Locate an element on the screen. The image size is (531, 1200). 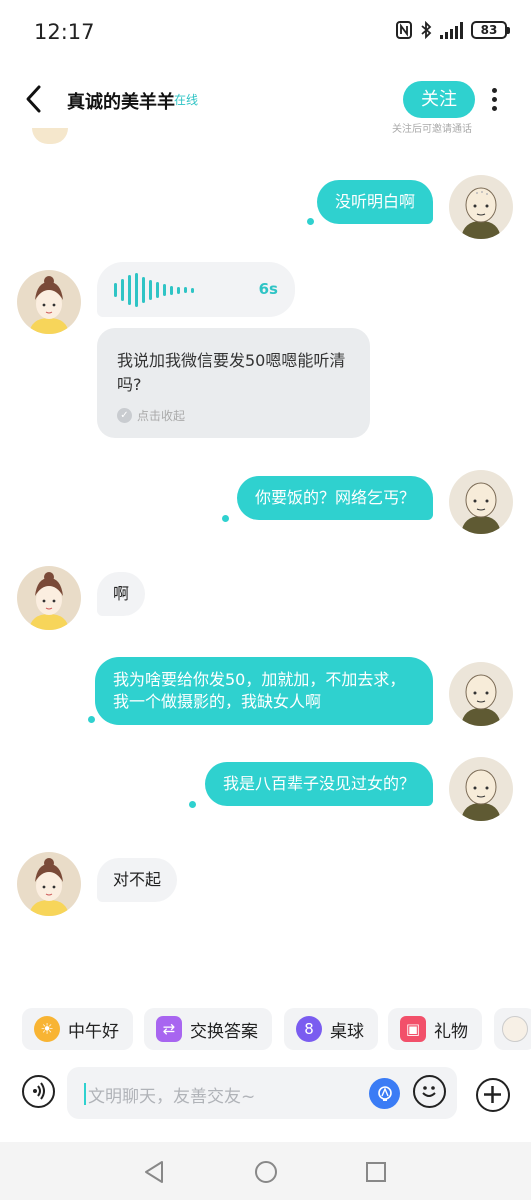
bluetooth-icon is located at coordinates (426, 30).